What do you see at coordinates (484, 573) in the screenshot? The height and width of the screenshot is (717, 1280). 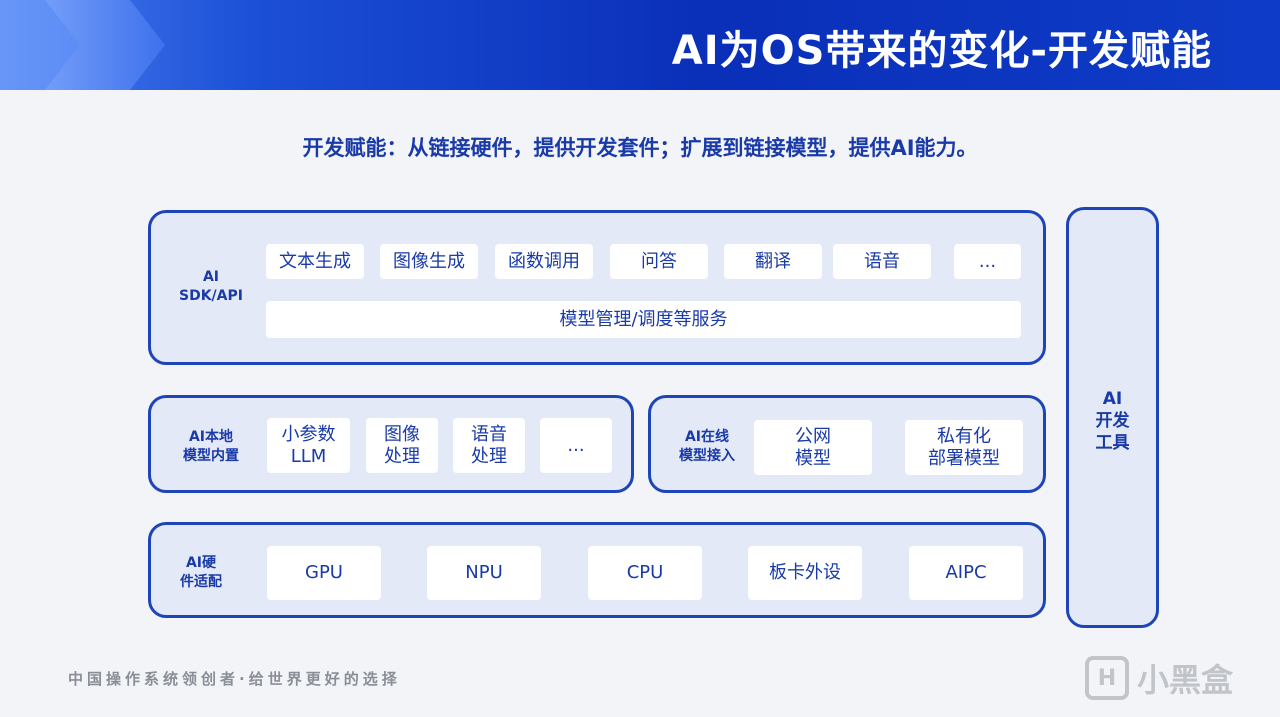 I see `hardware-chip: NPU` at bounding box center [484, 573].